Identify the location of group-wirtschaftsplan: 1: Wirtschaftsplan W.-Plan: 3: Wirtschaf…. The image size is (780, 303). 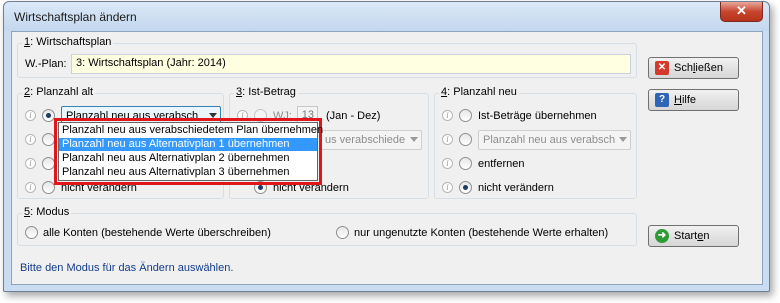
(327, 57).